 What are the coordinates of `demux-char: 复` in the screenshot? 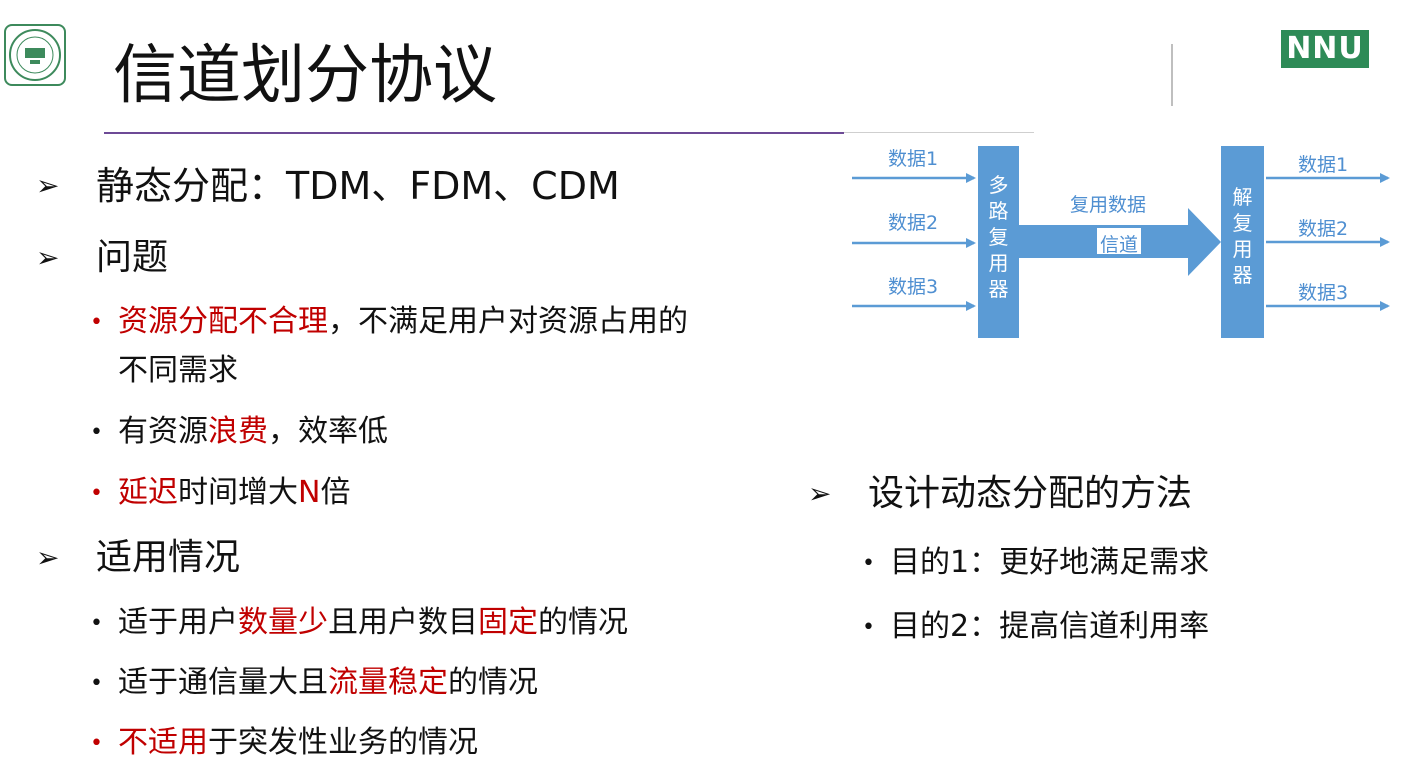 It's located at (1242, 223).